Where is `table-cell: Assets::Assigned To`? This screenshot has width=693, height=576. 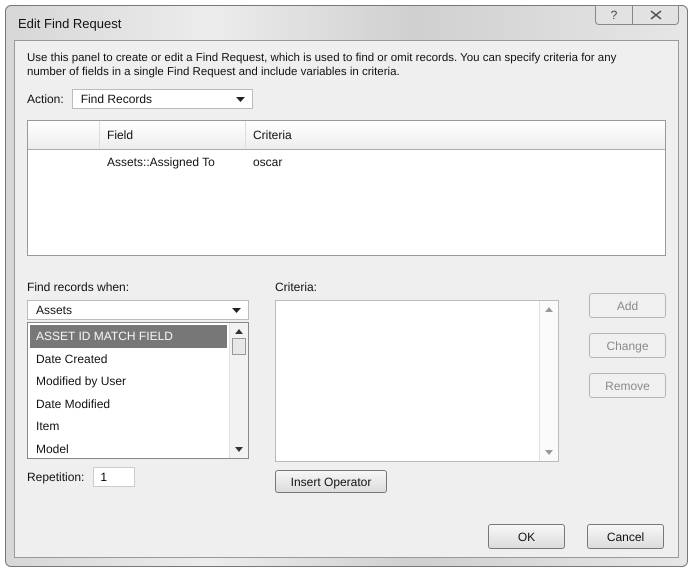
table-cell: Assets::Assigned To is located at coordinates (161, 162).